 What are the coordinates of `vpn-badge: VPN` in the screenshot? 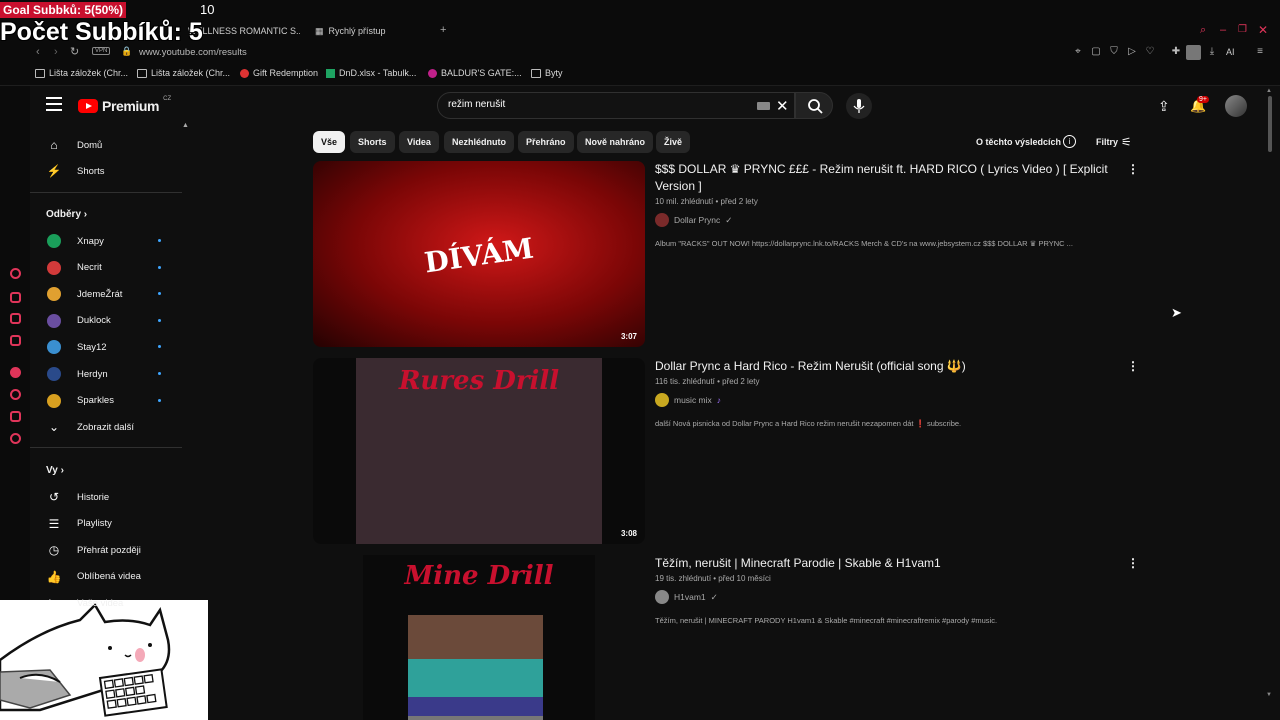 It's located at (101, 51).